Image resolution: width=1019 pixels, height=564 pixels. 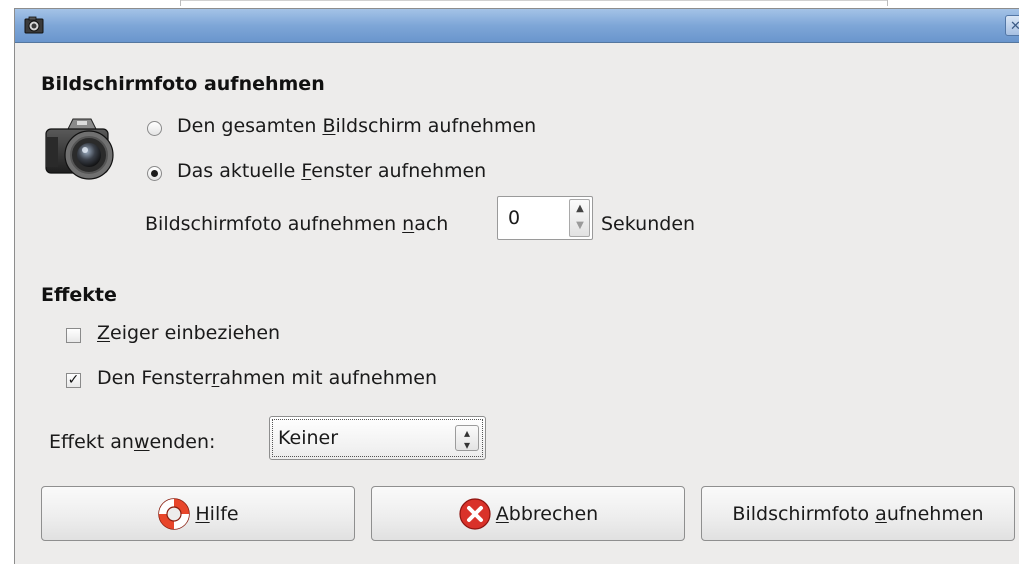 I want to click on close-button: ✕, so click(x=1012, y=25).